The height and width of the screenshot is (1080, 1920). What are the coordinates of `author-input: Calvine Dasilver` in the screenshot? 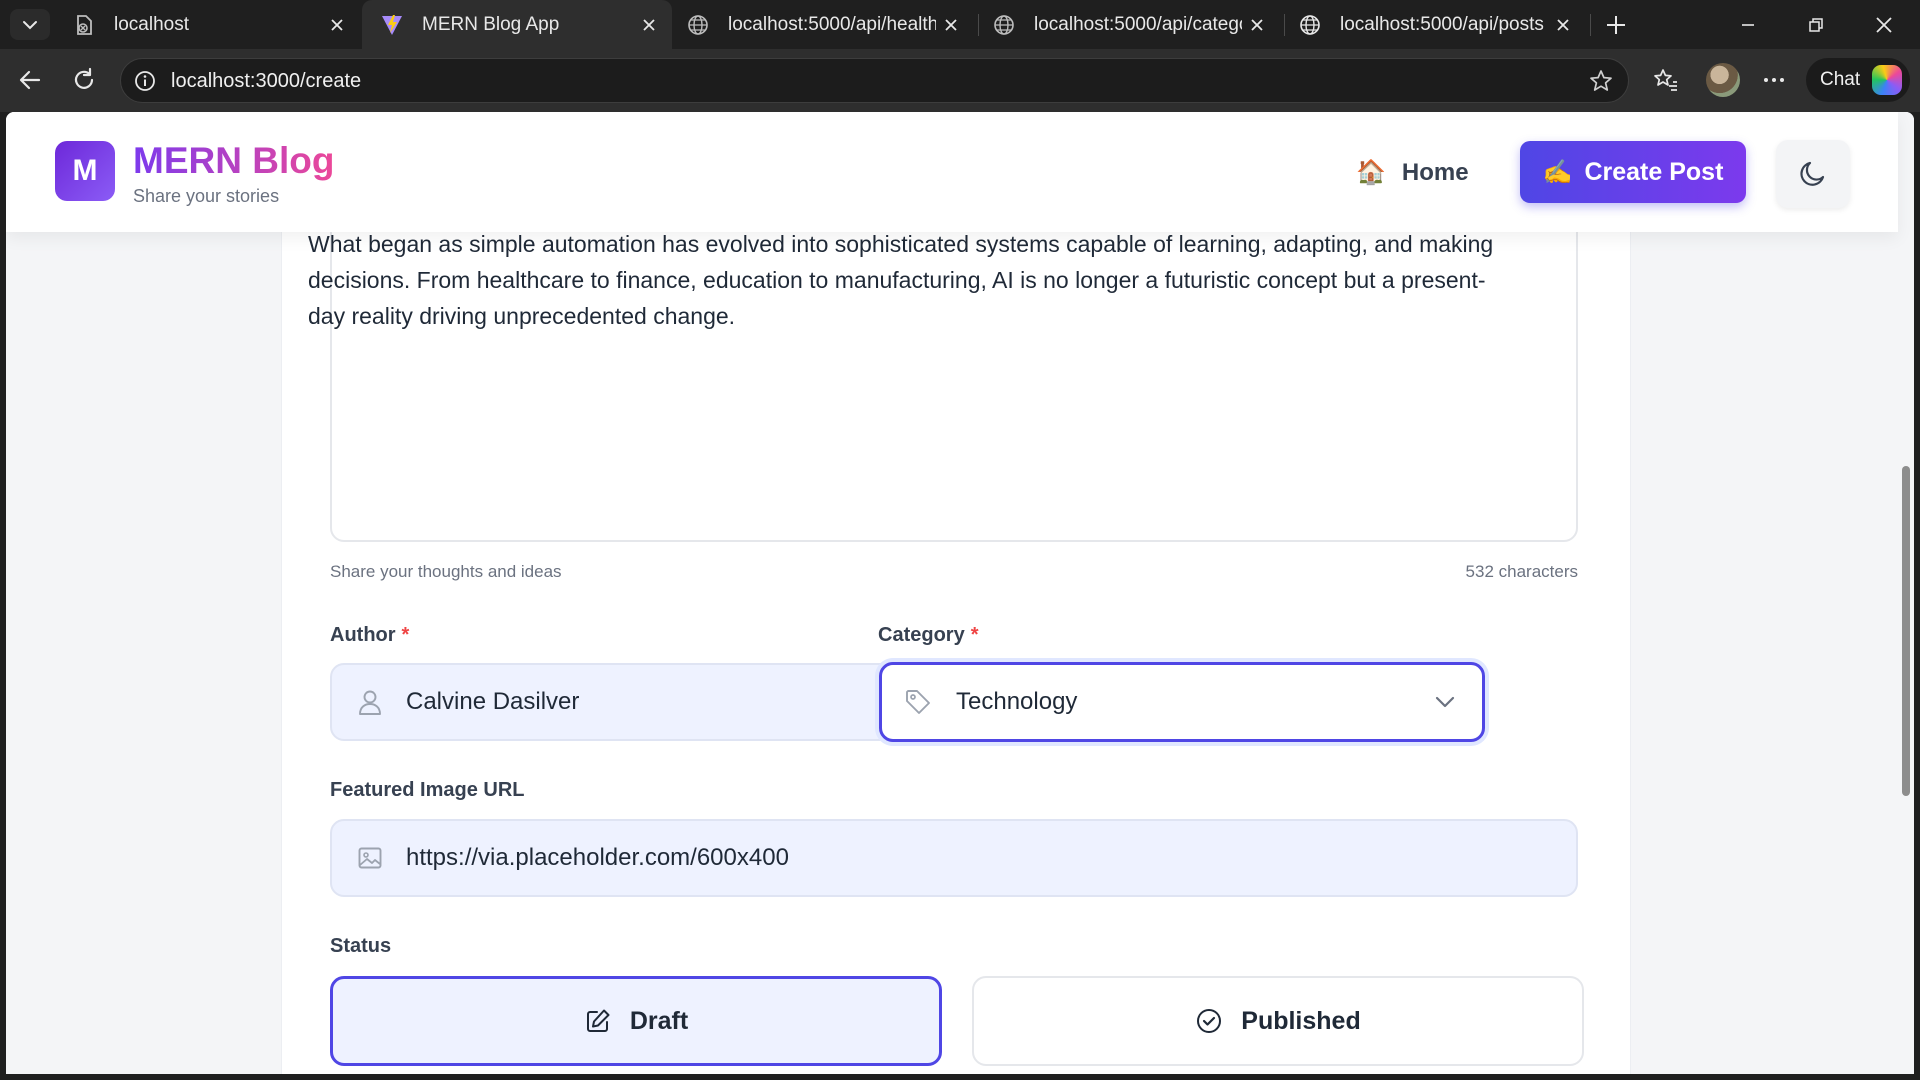 It's located at (633, 702).